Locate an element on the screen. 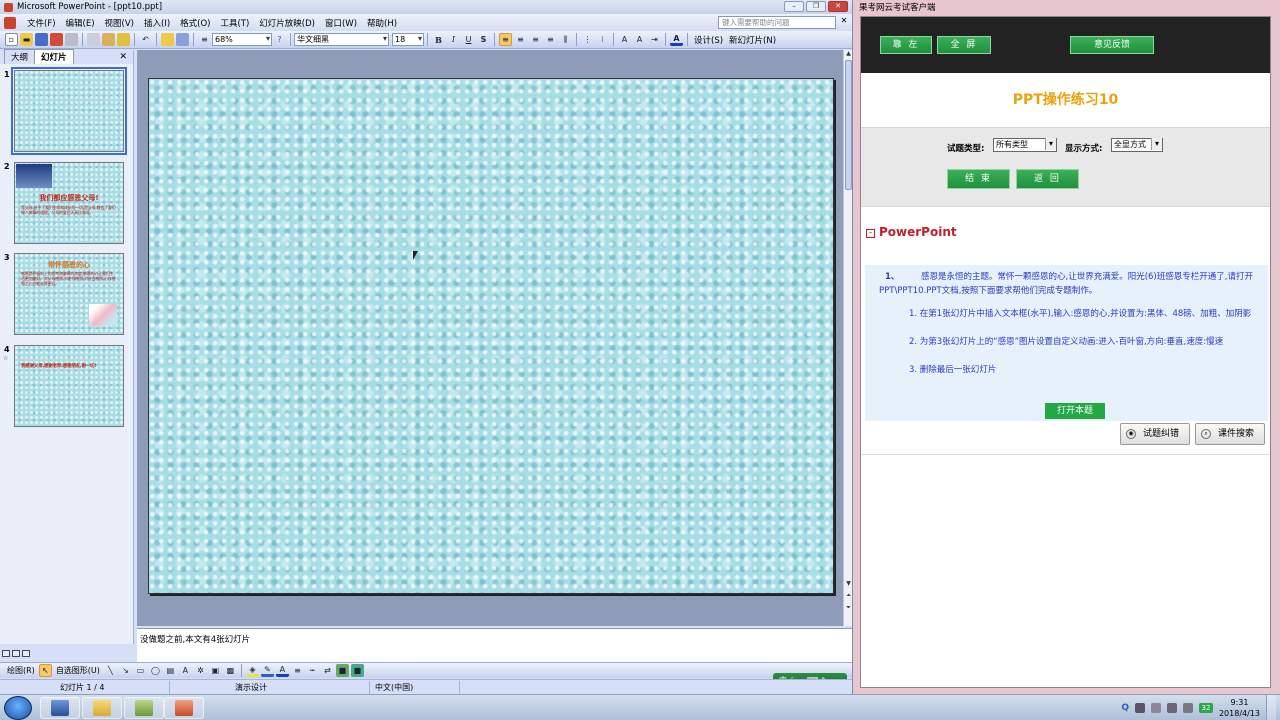 The image size is (1280, 720). 3d-style-icon: ■ is located at coordinates (357, 670).